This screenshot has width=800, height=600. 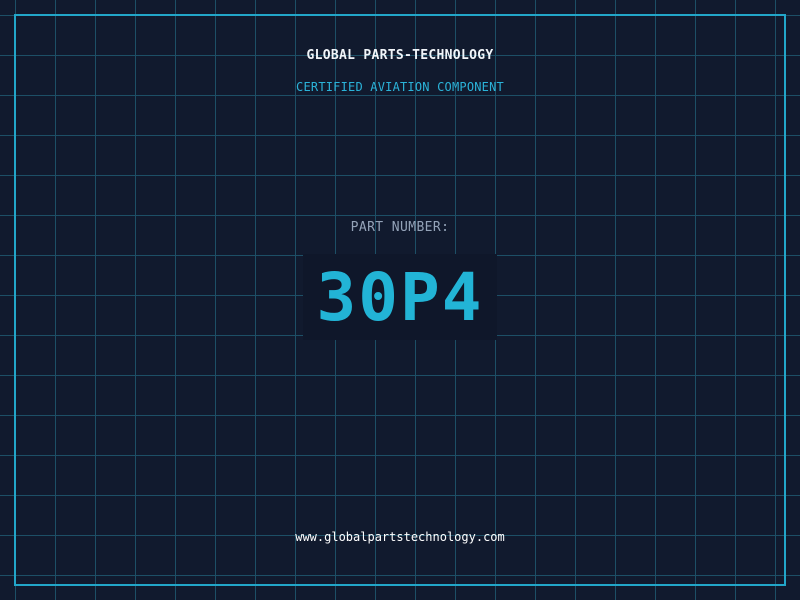 What do you see at coordinates (400, 87) in the screenshot?
I see `tagline: CERTIFIED AVIATION COMPONENT` at bounding box center [400, 87].